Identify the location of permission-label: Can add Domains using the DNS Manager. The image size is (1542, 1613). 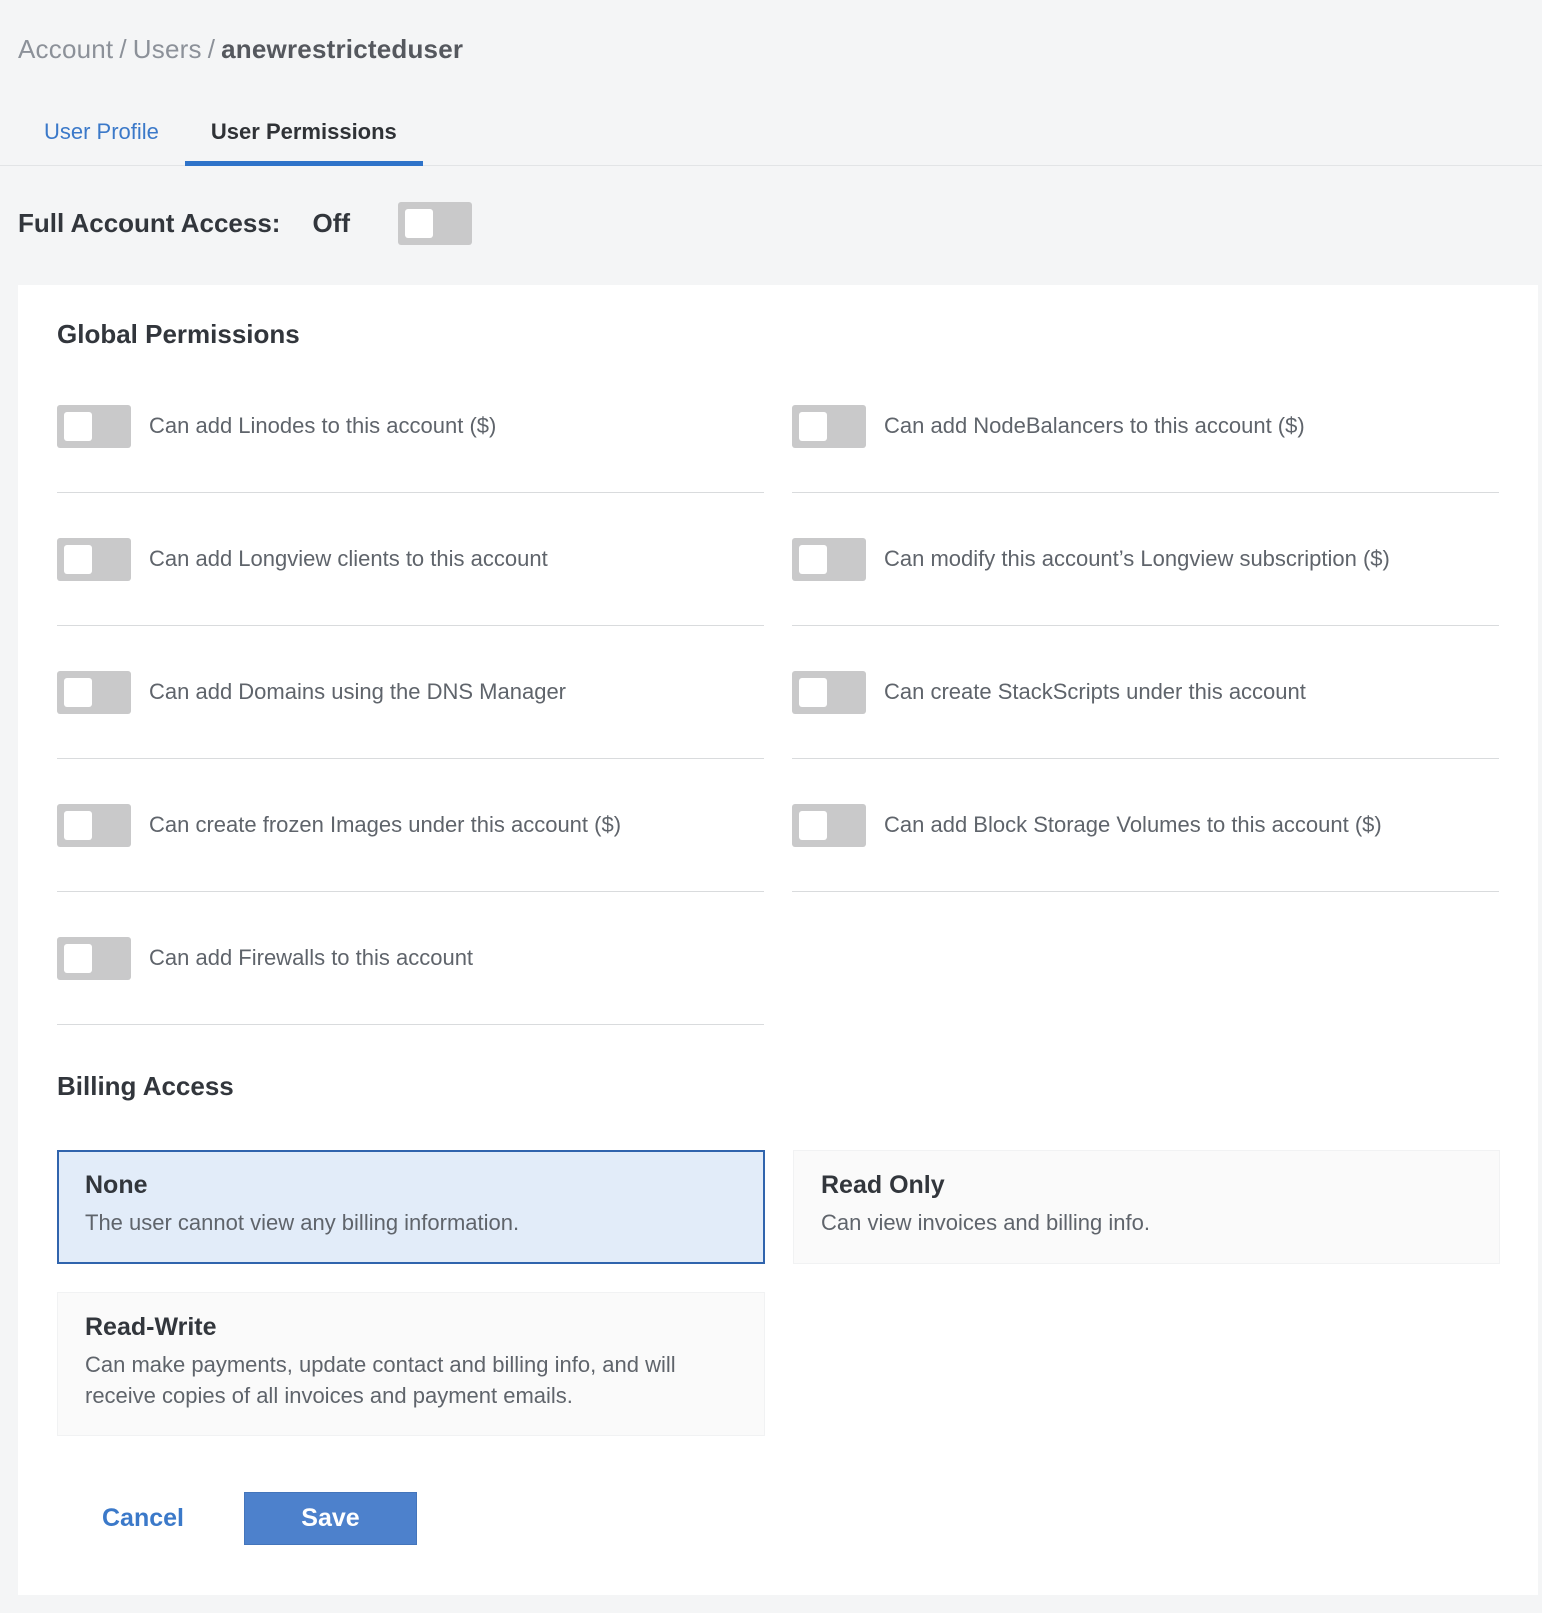
(358, 691).